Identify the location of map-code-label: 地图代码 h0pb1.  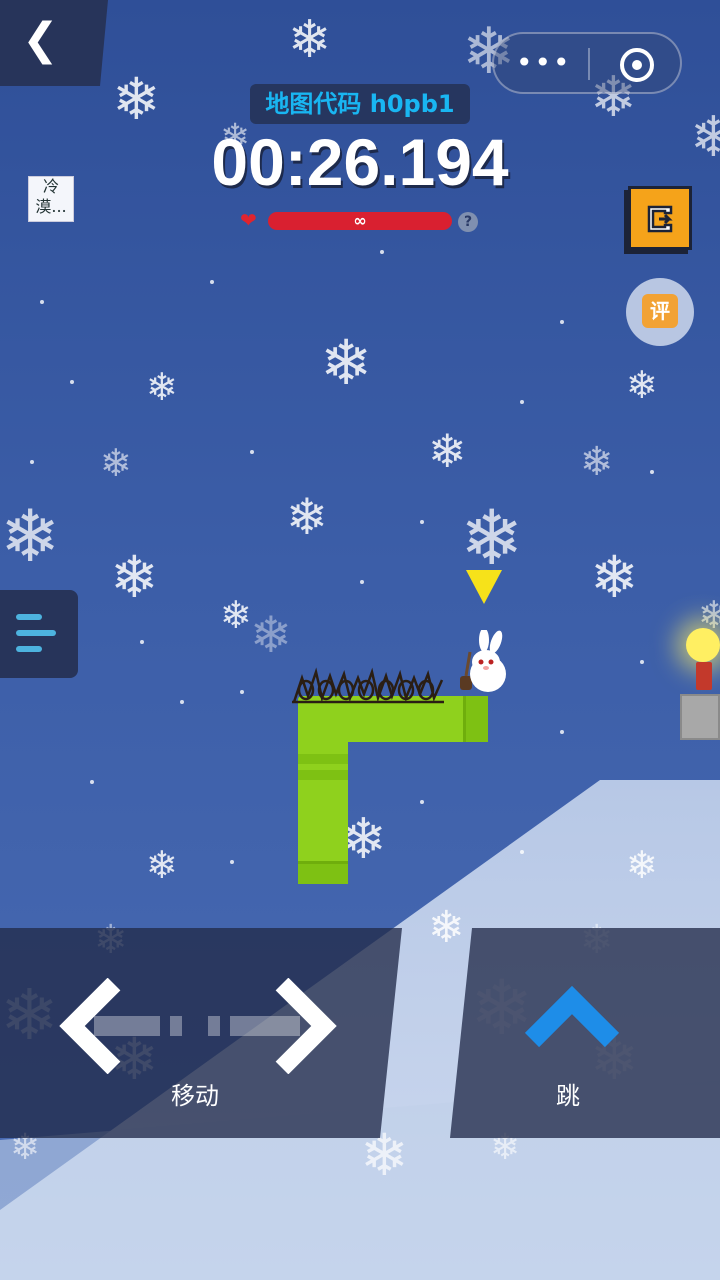
(360, 104).